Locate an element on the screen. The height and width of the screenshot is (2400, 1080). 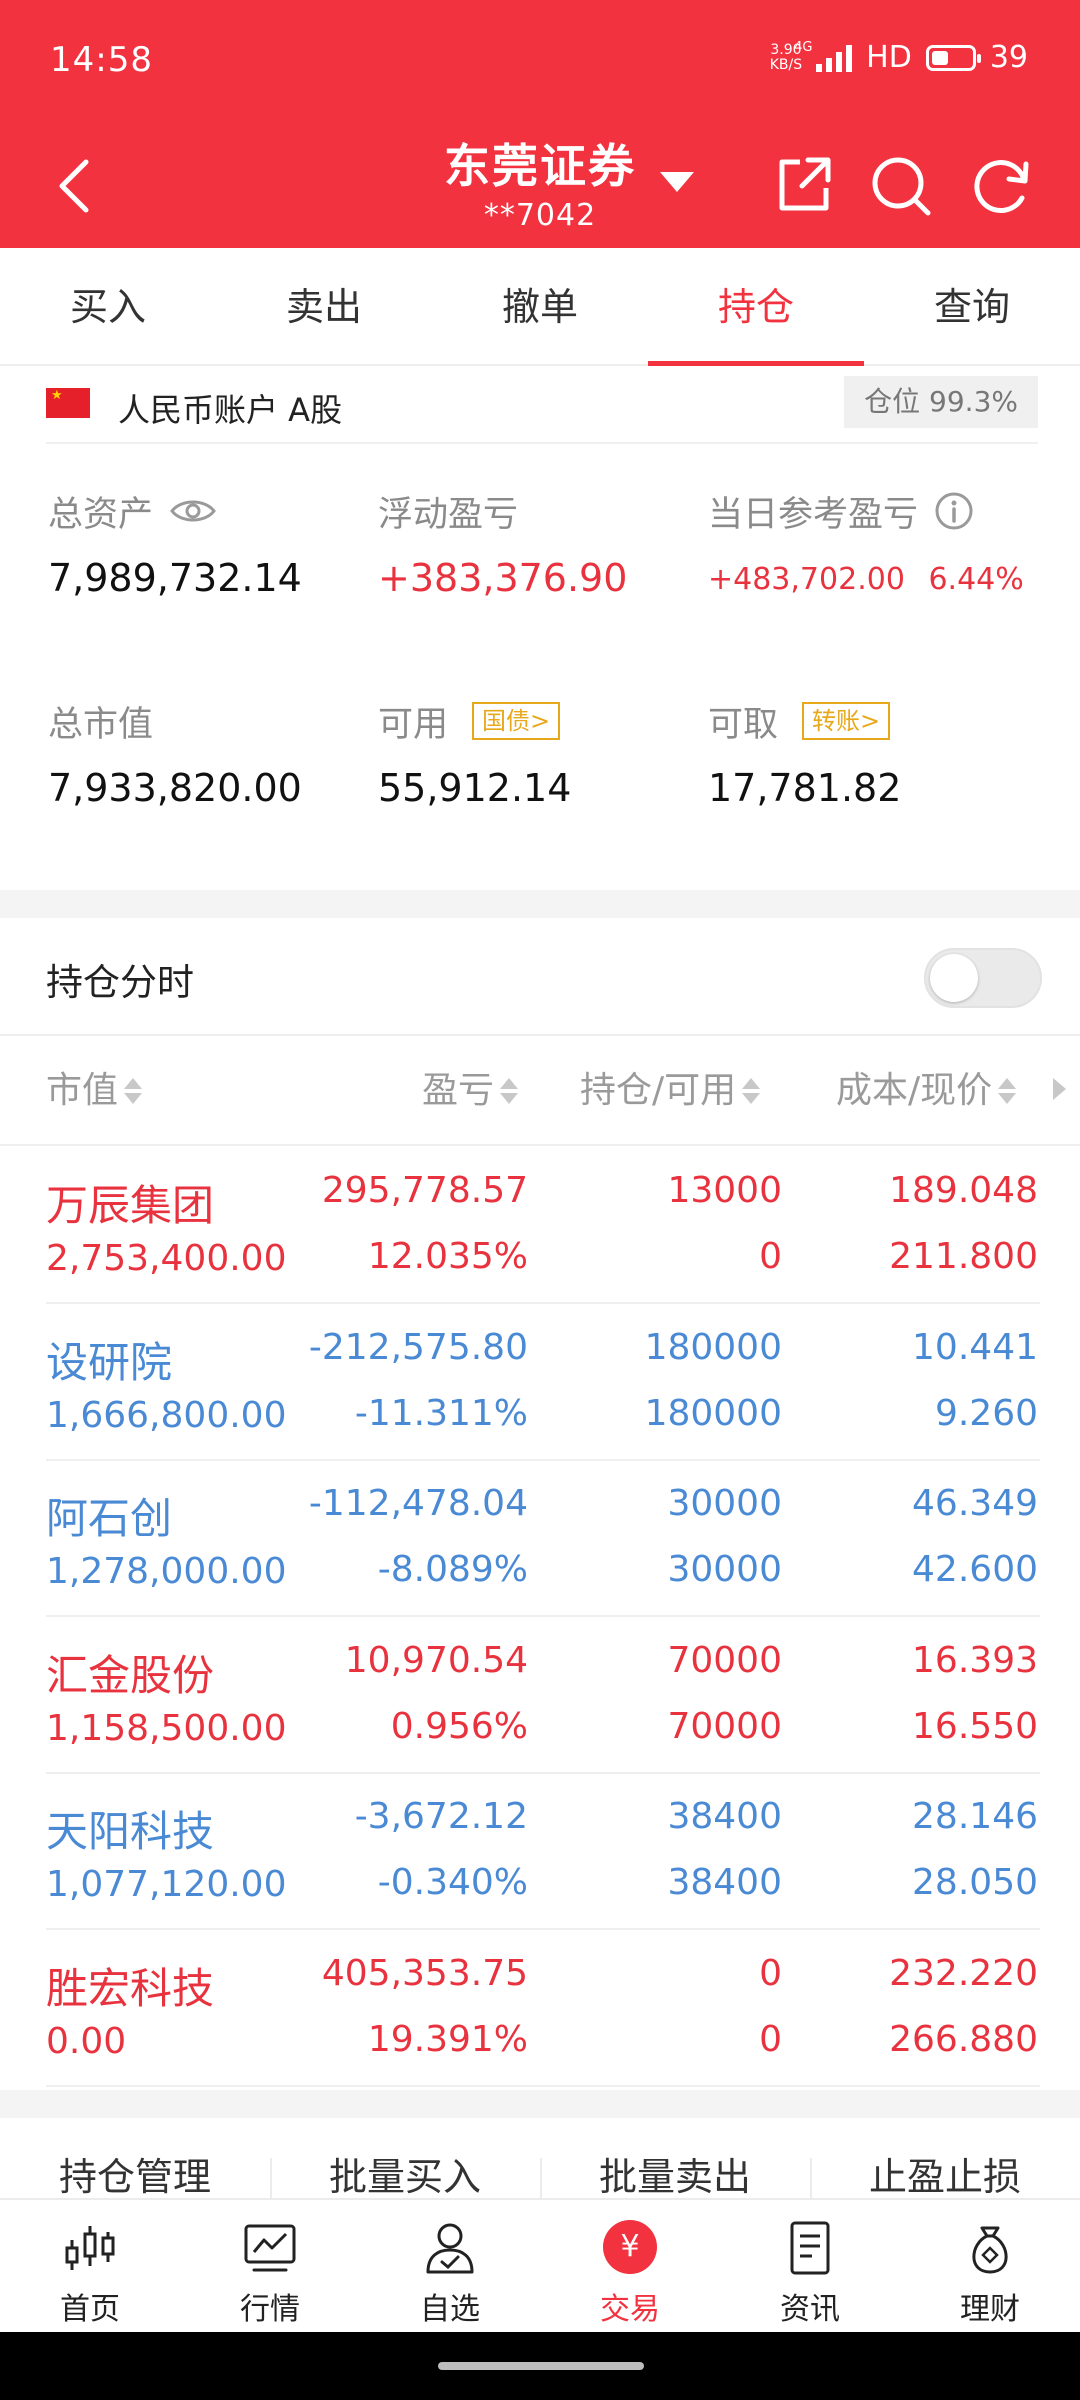
stock-name: 汇金股份 is located at coordinates (130, 1675).